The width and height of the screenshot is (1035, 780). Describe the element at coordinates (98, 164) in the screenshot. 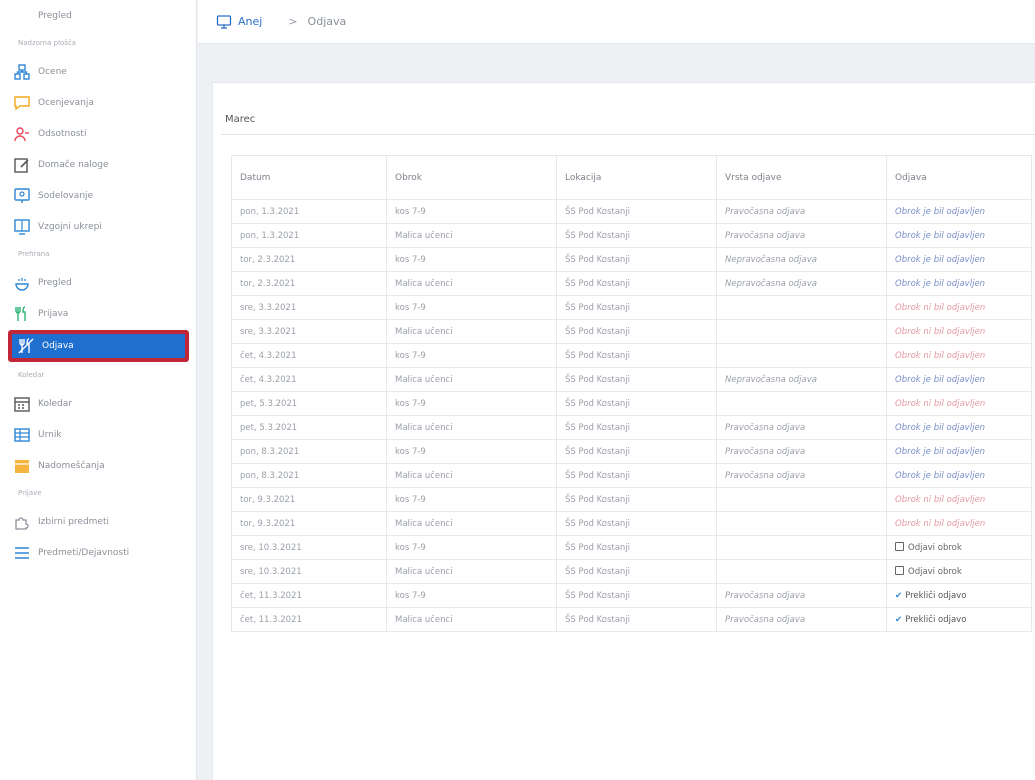

I see `sidebar-item-doma-e-naloge: Domače naloge` at that location.